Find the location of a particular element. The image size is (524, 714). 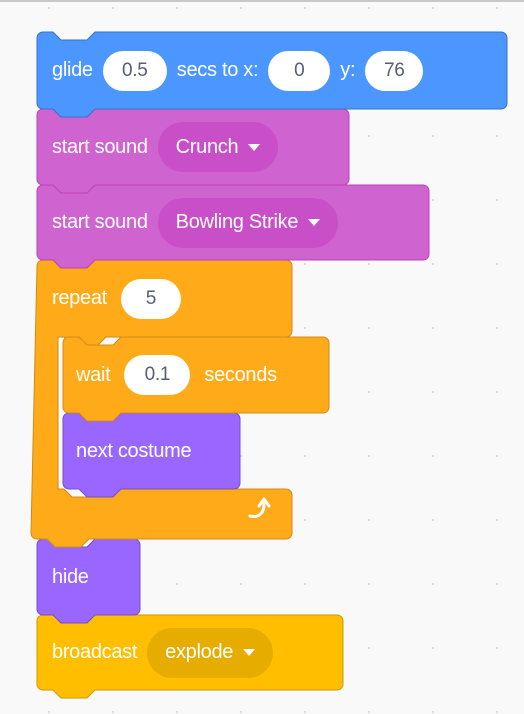

broadcast-label: broadcast is located at coordinates (95, 652).